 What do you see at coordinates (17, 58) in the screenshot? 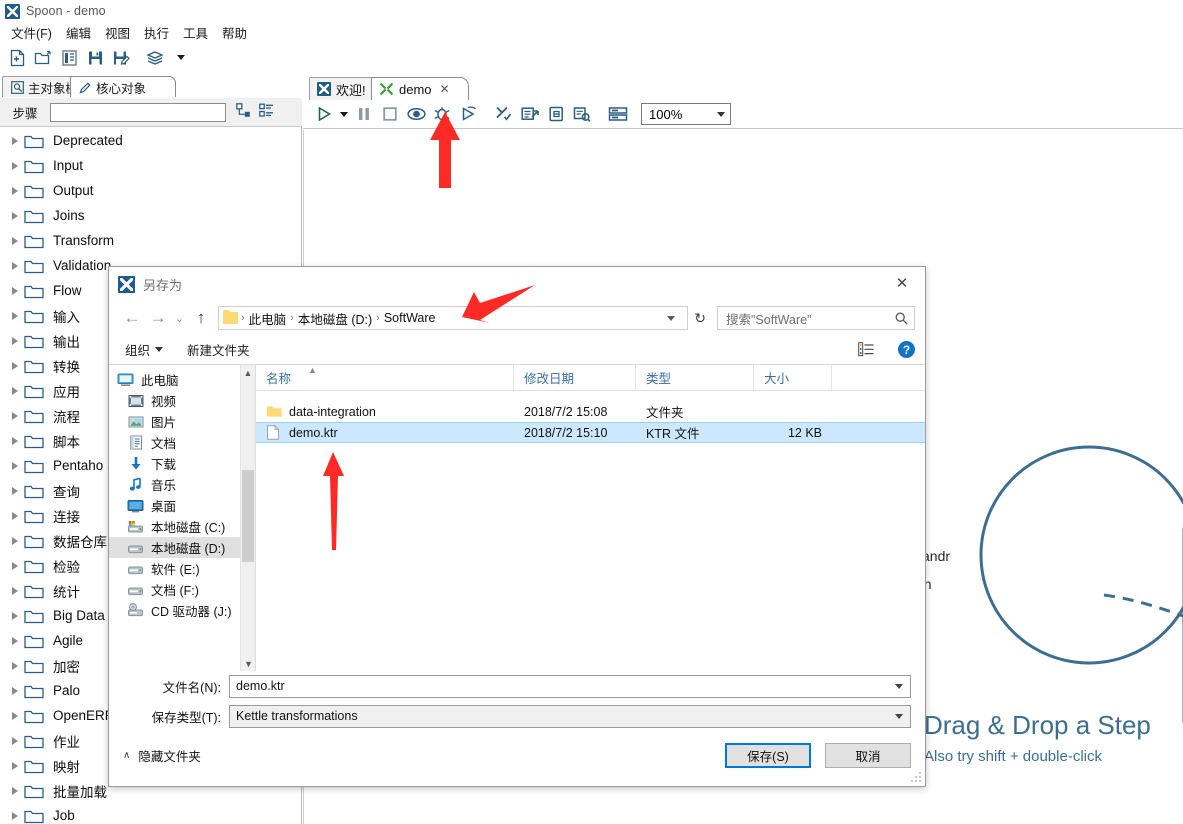
I see `new-file-icon` at bounding box center [17, 58].